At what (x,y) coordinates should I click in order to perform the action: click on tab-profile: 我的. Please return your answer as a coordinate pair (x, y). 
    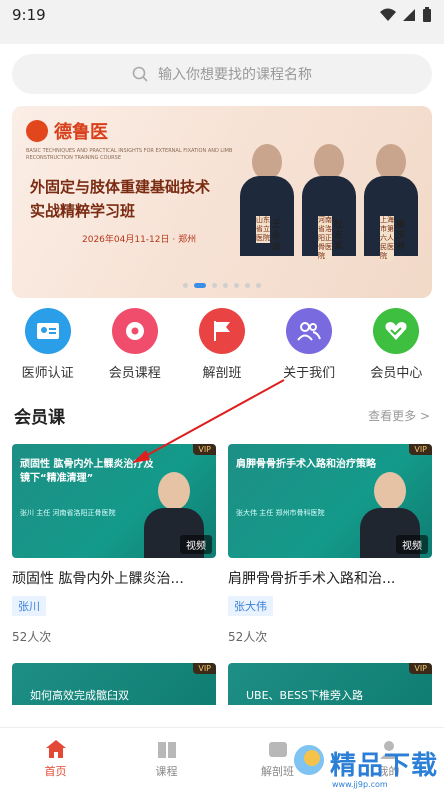
    Looking at the image, I should click on (389, 759).